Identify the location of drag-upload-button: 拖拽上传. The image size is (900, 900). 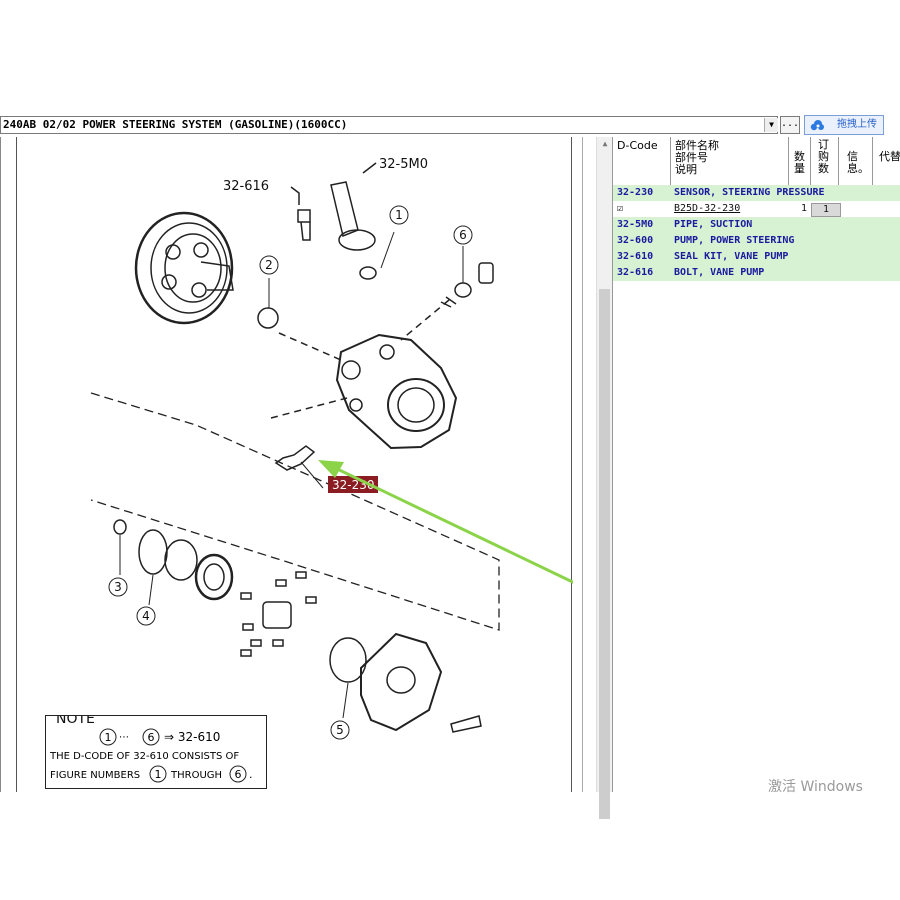
(844, 125).